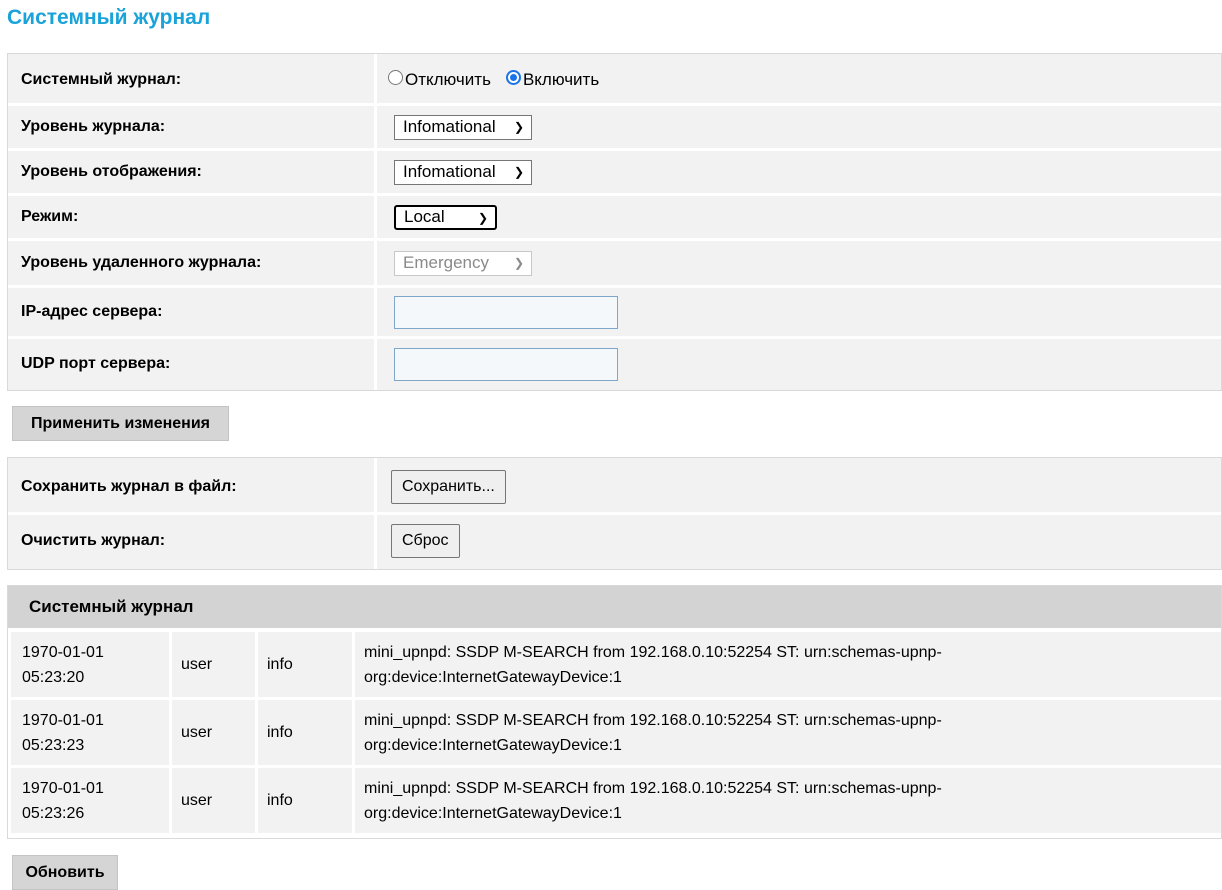  I want to click on log-level-value-cell: Infomational ❯, so click(799, 127).